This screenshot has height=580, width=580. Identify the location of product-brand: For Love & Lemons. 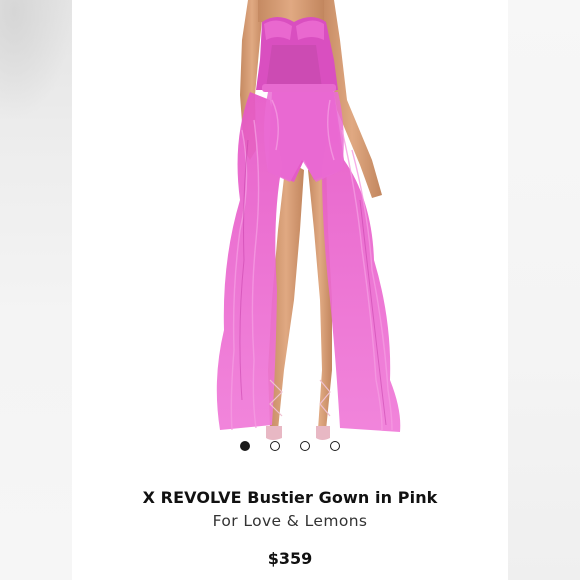
(290, 521).